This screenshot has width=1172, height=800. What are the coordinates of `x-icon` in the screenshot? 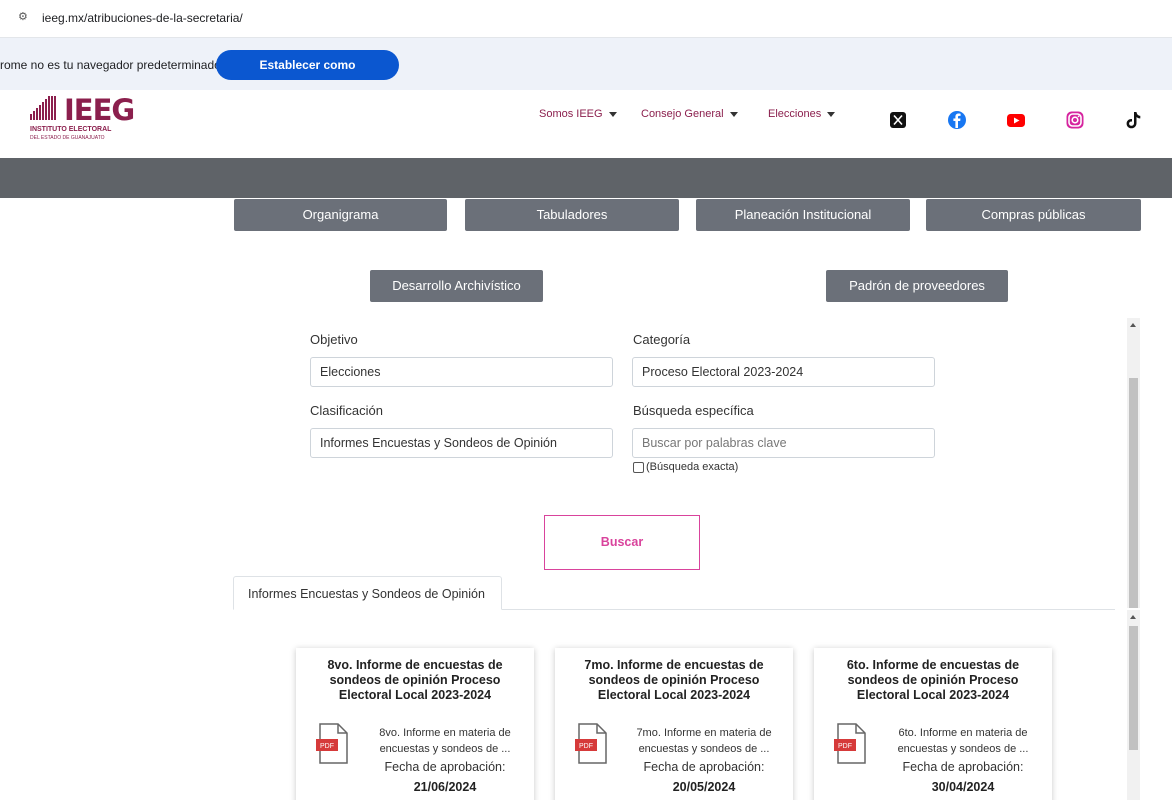 It's located at (898, 120).